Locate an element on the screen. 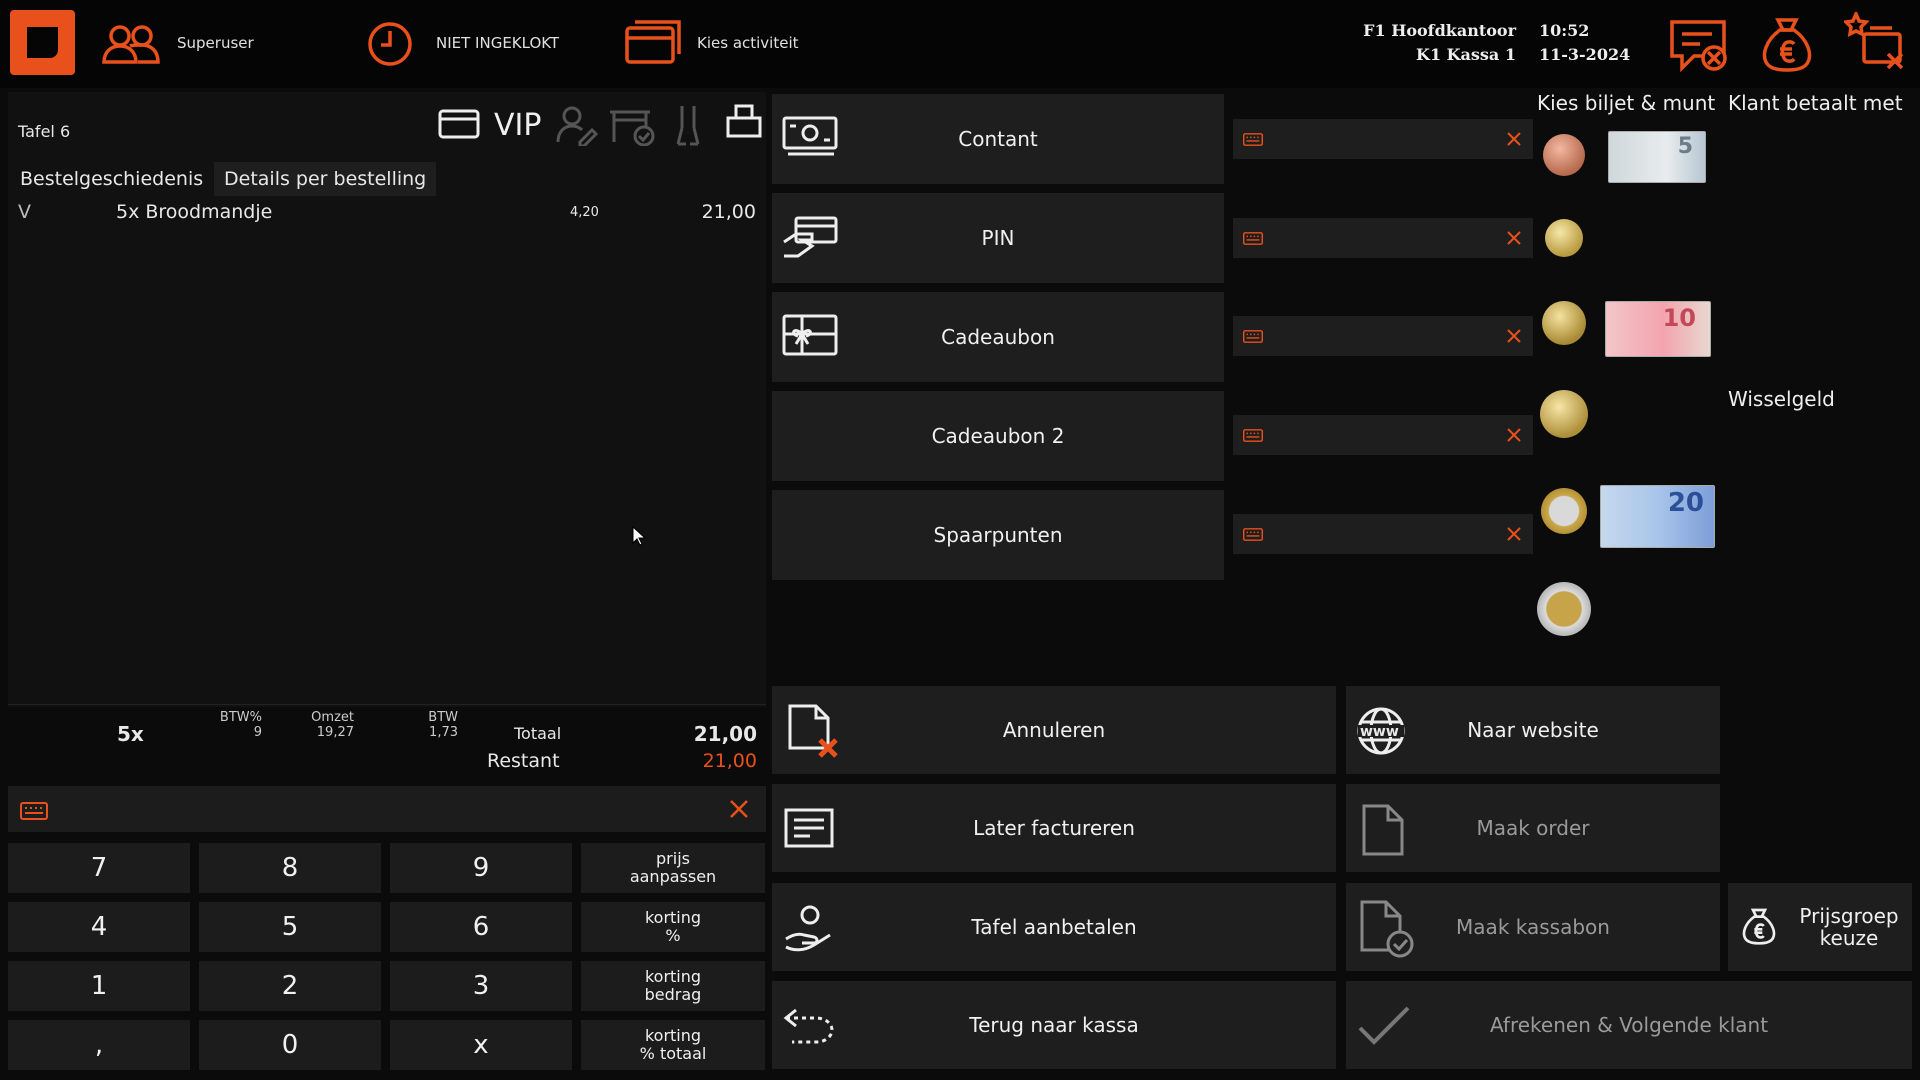 The width and height of the screenshot is (1920, 1080). customer-edit-icon is located at coordinates (577, 125).